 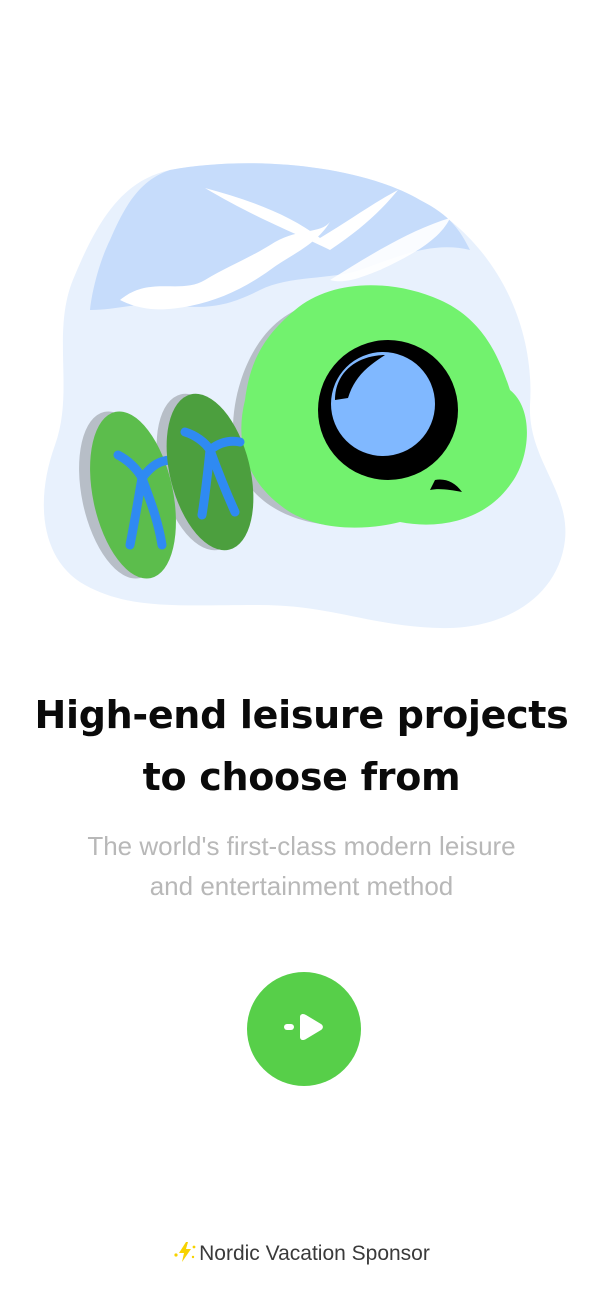 I want to click on next-button, so click(x=304, y=1029).